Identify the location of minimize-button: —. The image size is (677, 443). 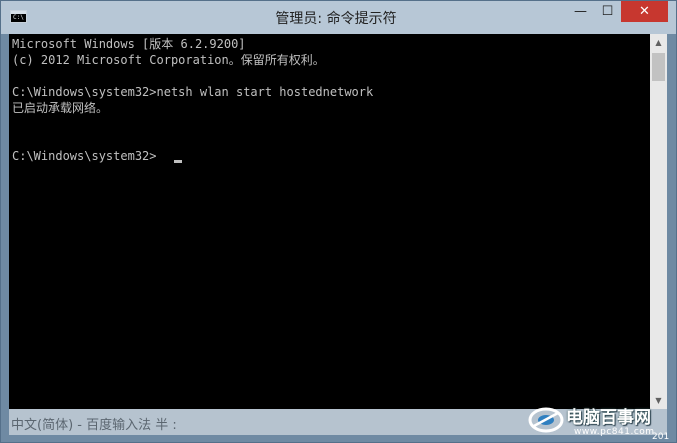
(580, 11).